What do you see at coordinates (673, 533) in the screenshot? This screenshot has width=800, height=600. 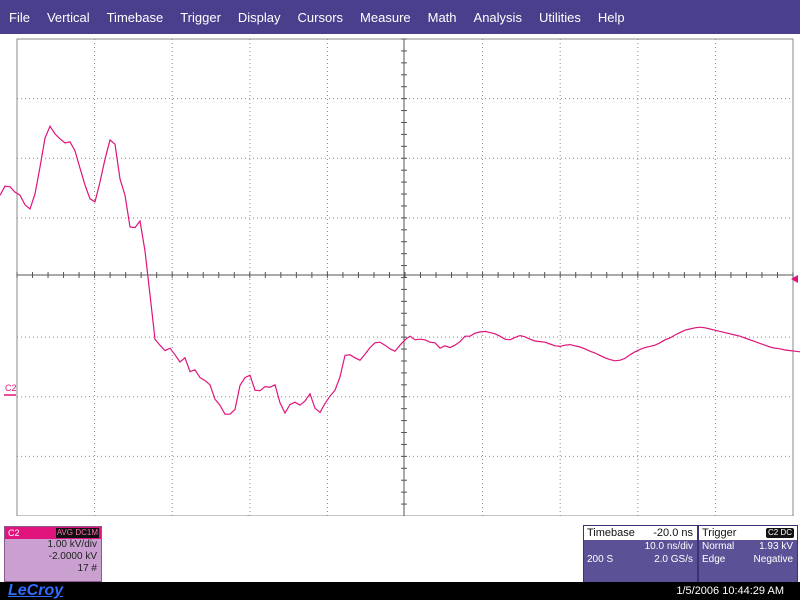 I see `timebase-delay: -20.0 ns` at bounding box center [673, 533].